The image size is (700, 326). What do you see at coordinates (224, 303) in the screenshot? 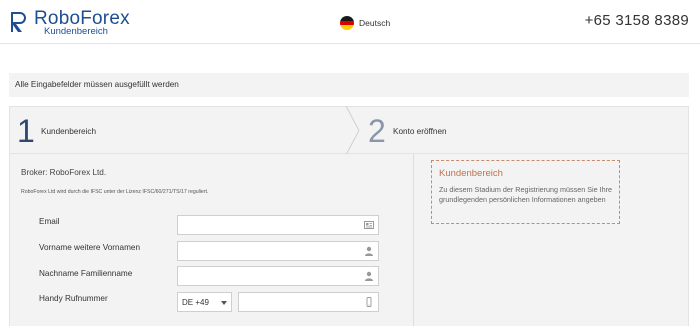
I see `chevron-down-icon` at bounding box center [224, 303].